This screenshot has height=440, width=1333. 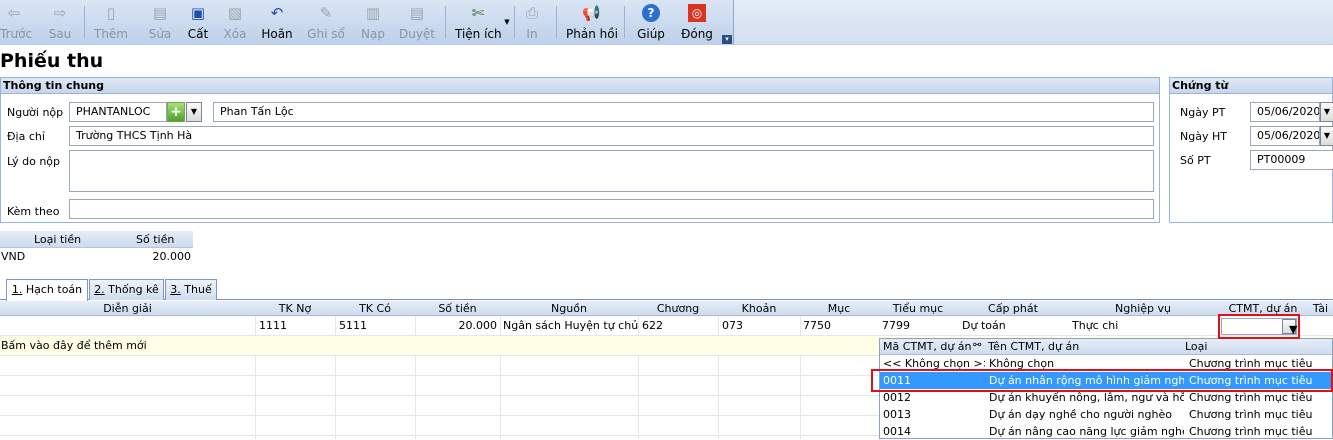 What do you see at coordinates (14, 13) in the screenshot?
I see `arrow-left-icon: ⇦` at bounding box center [14, 13].